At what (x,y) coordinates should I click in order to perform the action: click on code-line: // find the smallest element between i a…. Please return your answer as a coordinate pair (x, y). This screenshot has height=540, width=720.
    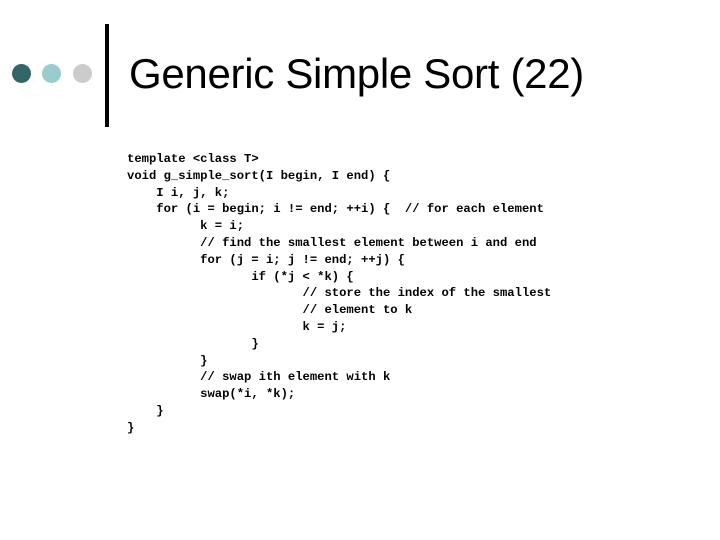
    Looking at the image, I should click on (332, 242).